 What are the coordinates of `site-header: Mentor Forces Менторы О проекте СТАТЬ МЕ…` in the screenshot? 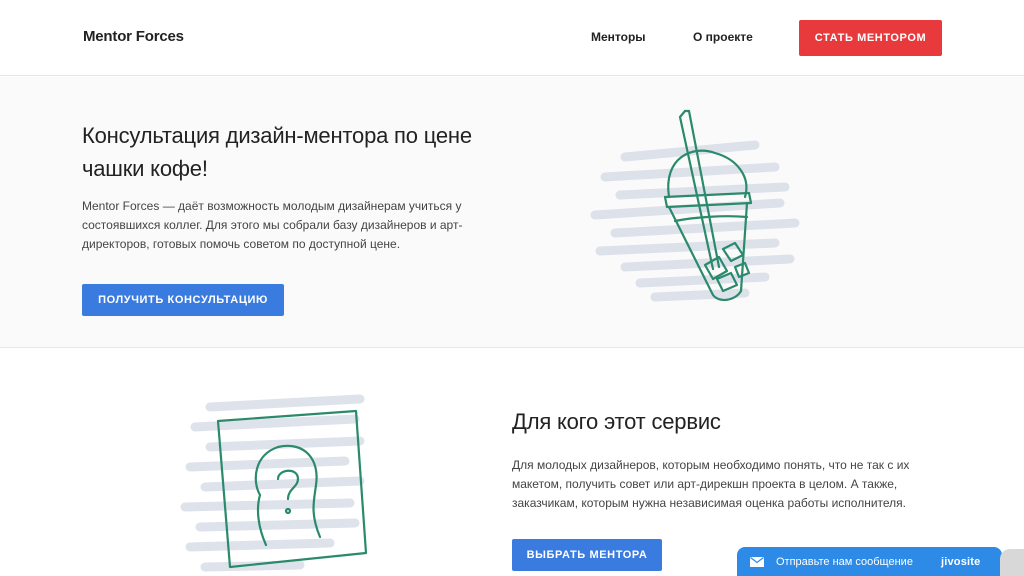 It's located at (512, 38).